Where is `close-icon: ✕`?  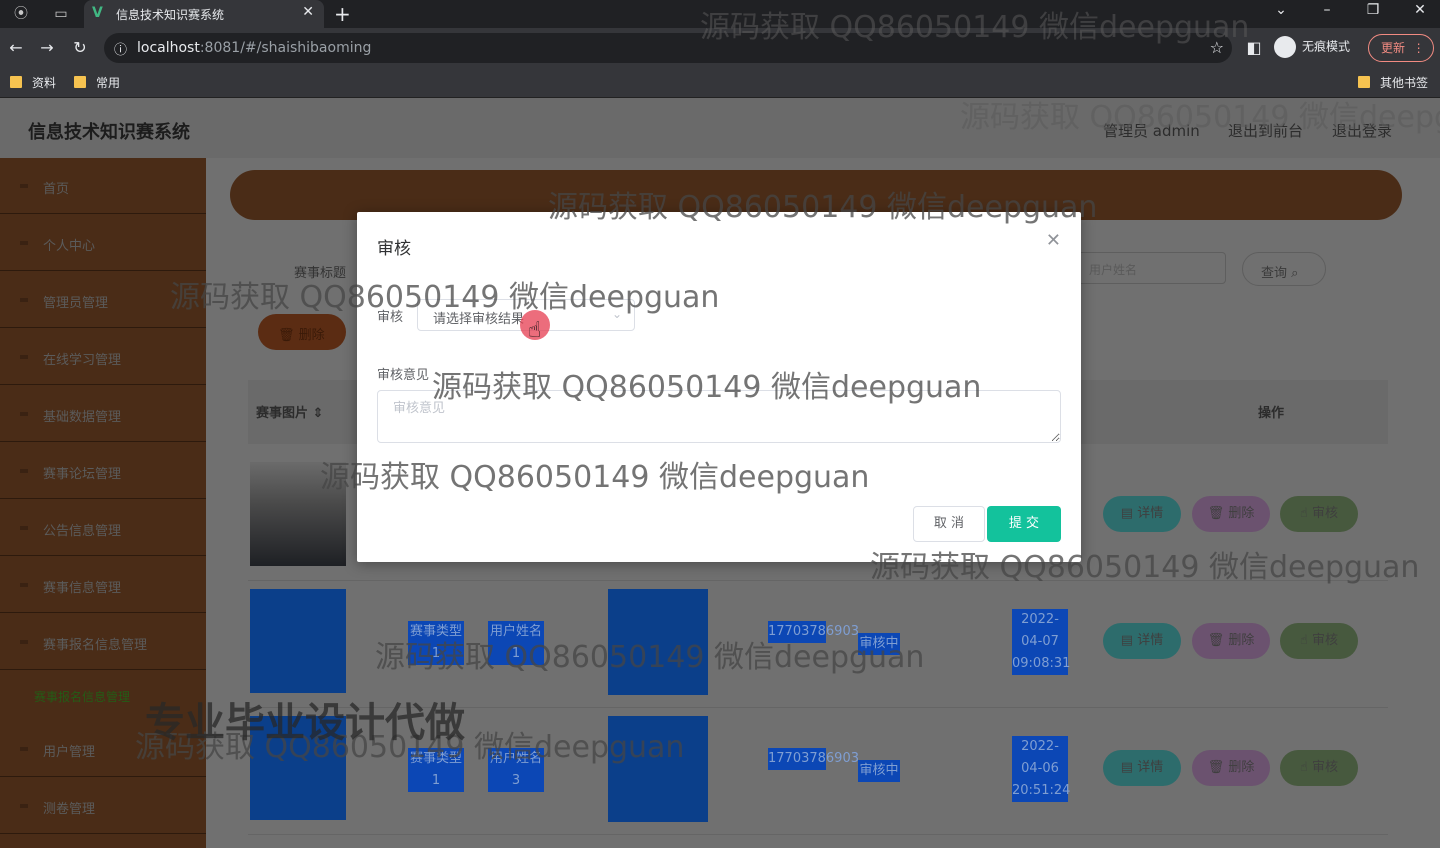 close-icon: ✕ is located at coordinates (1053, 240).